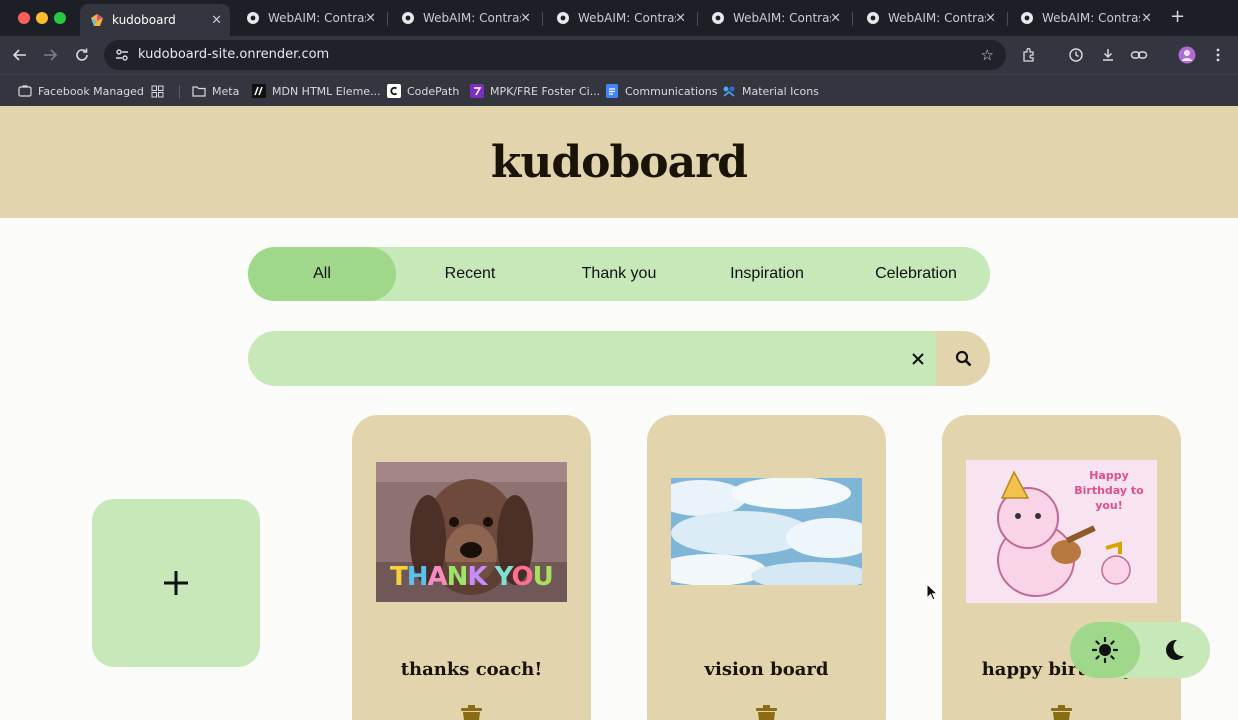 Image resolution: width=1238 pixels, height=720 pixels. I want to click on google-docs-icon, so click(612, 91).